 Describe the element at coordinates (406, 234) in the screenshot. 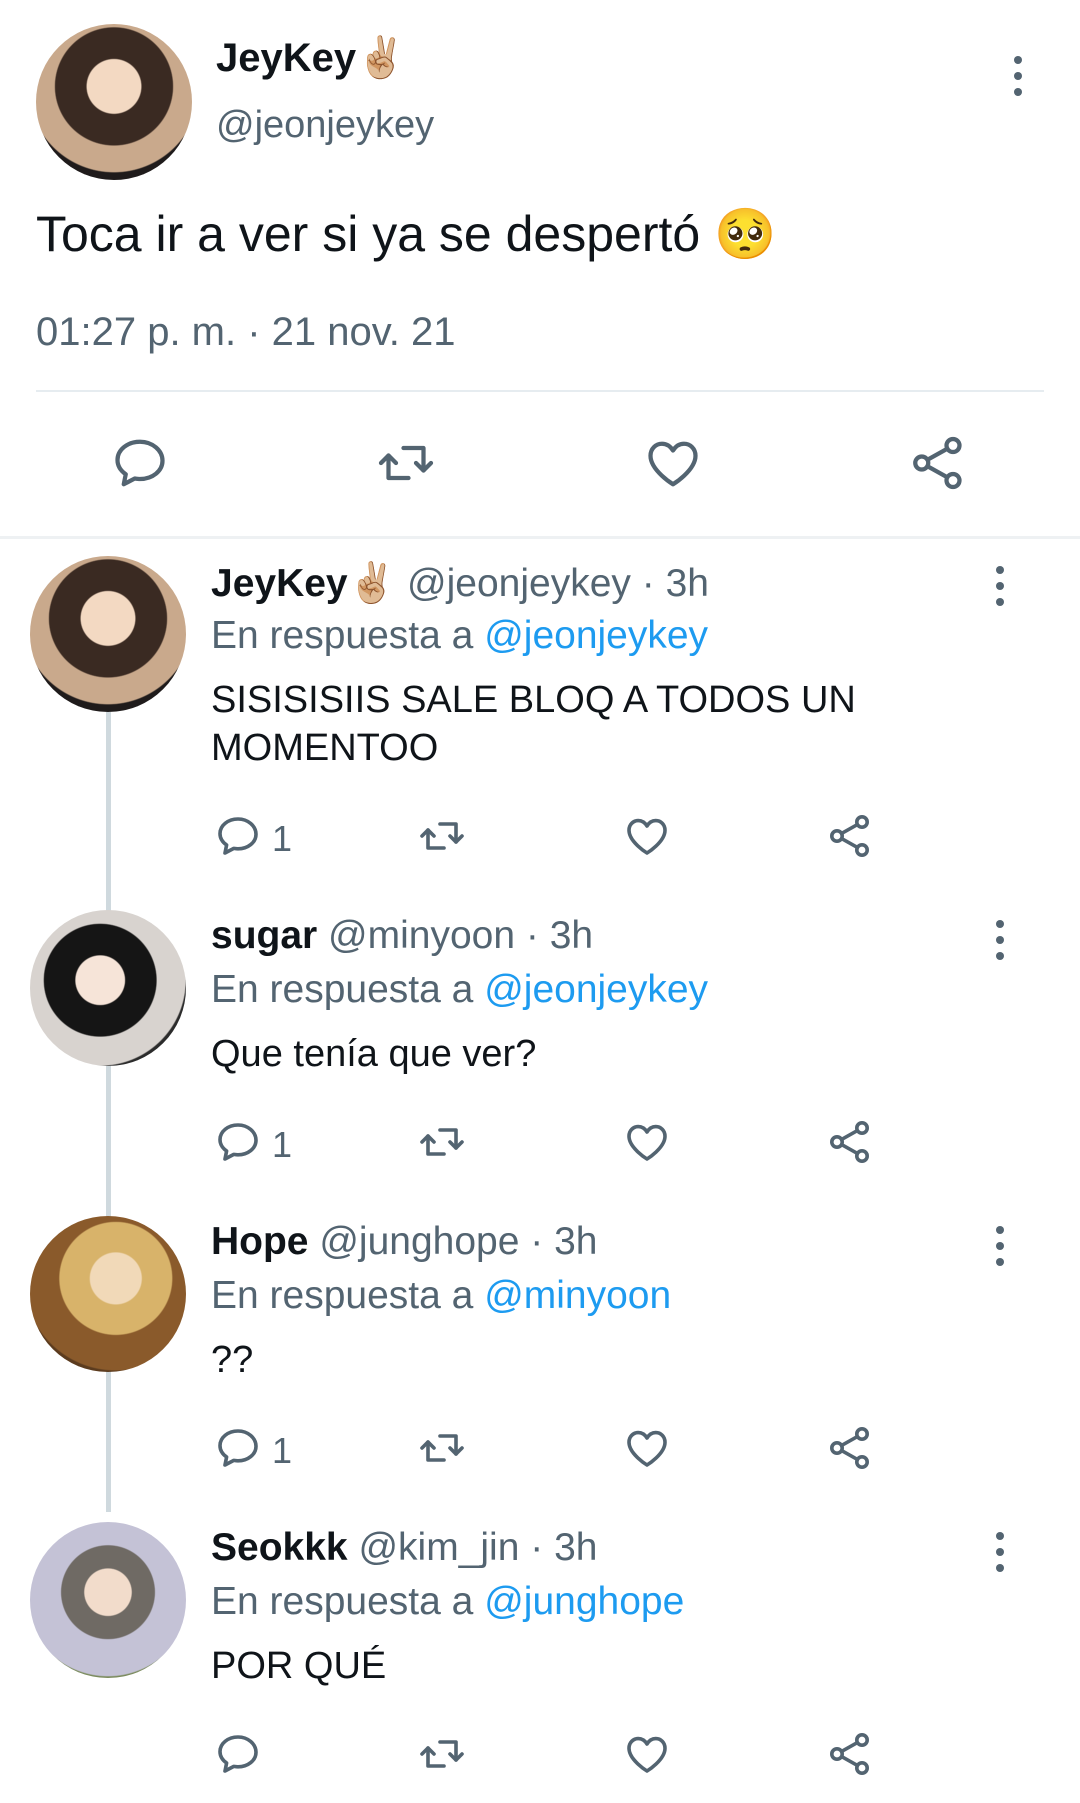

I see `tweet-text: Toca ir a ver si ya se despertó 🥺` at that location.